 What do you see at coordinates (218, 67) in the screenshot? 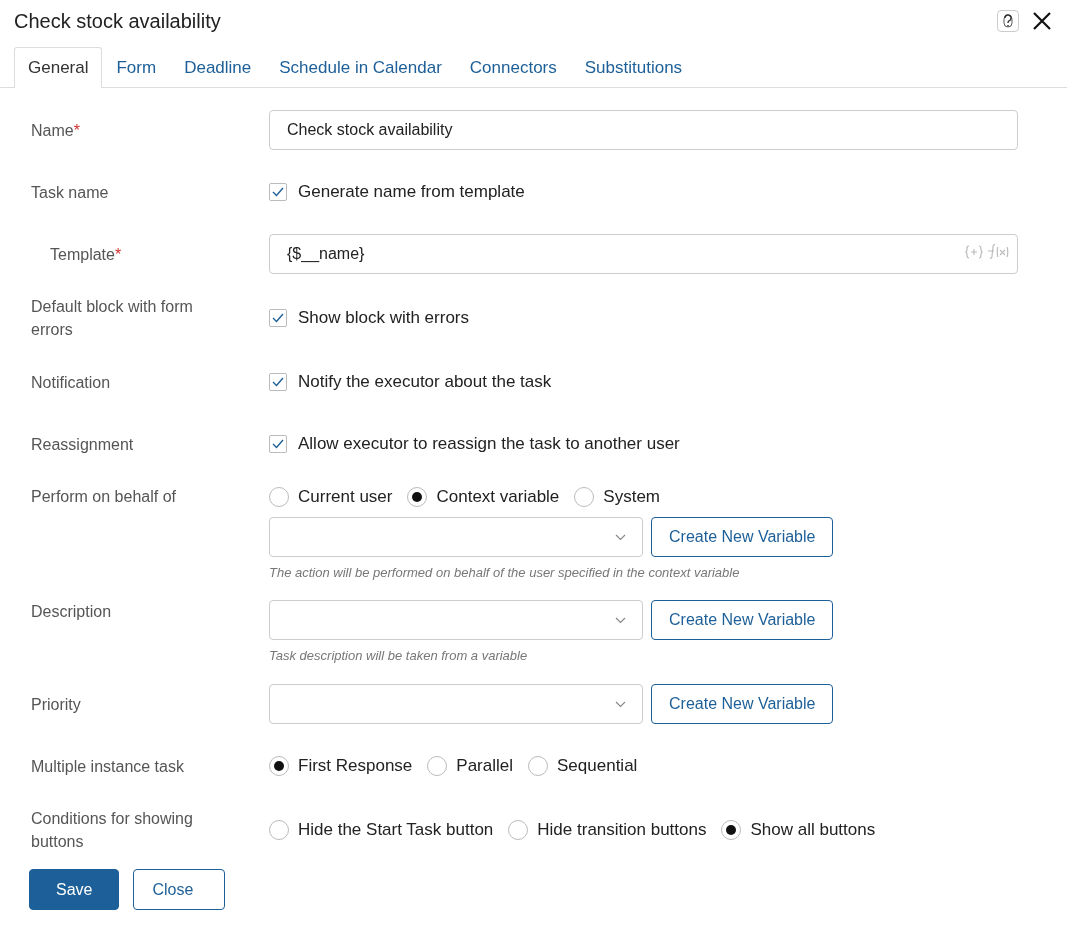
I see `tab: Deadline` at bounding box center [218, 67].